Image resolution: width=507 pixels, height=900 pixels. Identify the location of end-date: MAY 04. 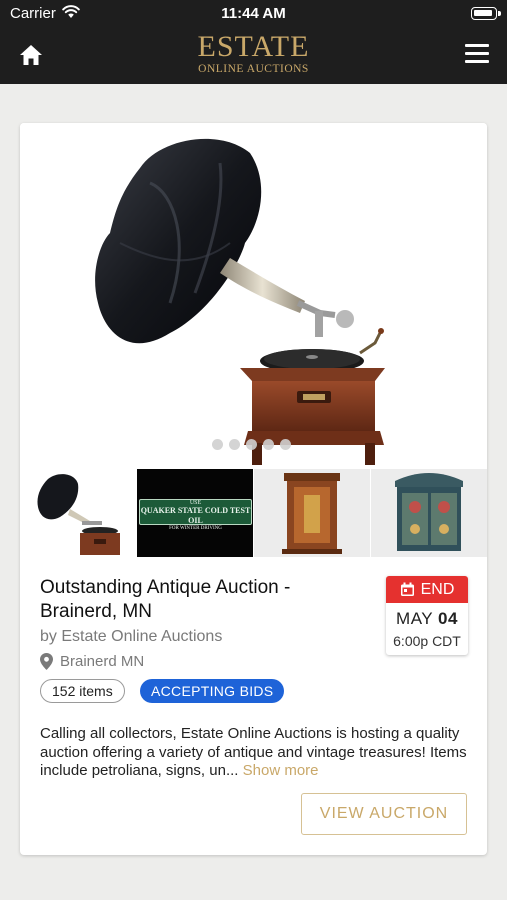
(427, 619).